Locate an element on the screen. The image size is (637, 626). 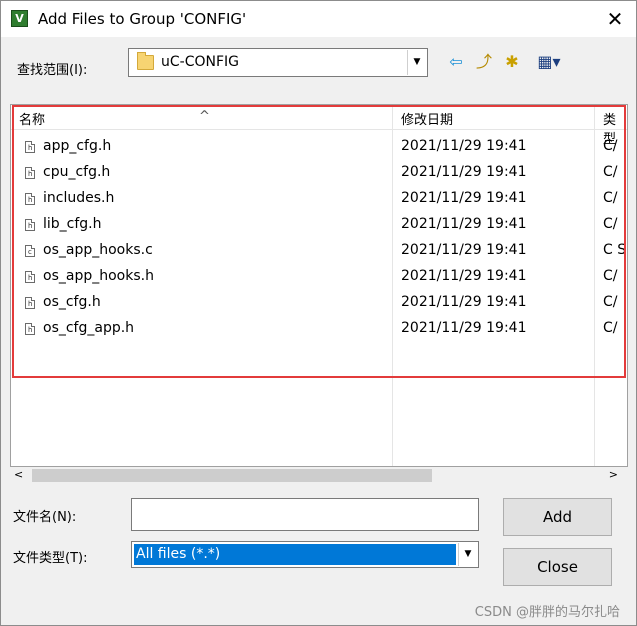
close-icon: ✕ is located at coordinates (615, 19).